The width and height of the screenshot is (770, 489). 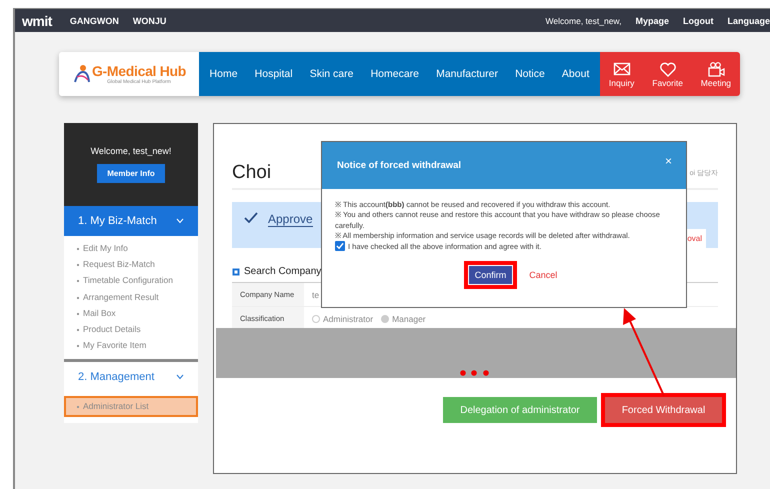 What do you see at coordinates (131, 151) in the screenshot?
I see `welcome-text: Welcome, test_new!` at bounding box center [131, 151].